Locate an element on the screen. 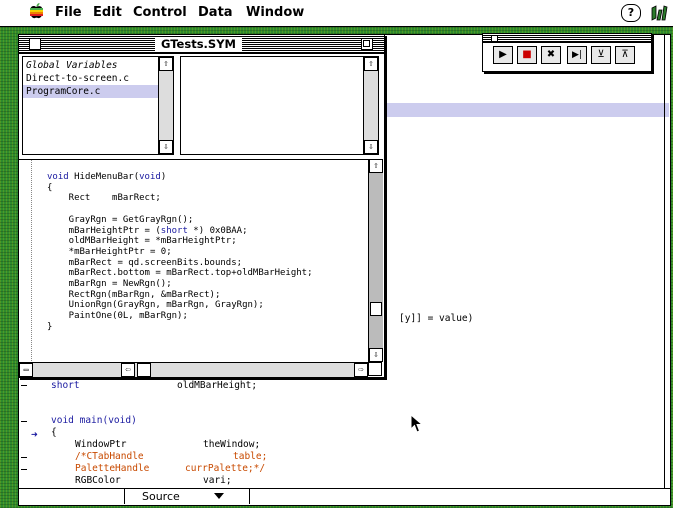 The height and width of the screenshot is (508, 673). split-icon: ▭ is located at coordinates (26, 370).